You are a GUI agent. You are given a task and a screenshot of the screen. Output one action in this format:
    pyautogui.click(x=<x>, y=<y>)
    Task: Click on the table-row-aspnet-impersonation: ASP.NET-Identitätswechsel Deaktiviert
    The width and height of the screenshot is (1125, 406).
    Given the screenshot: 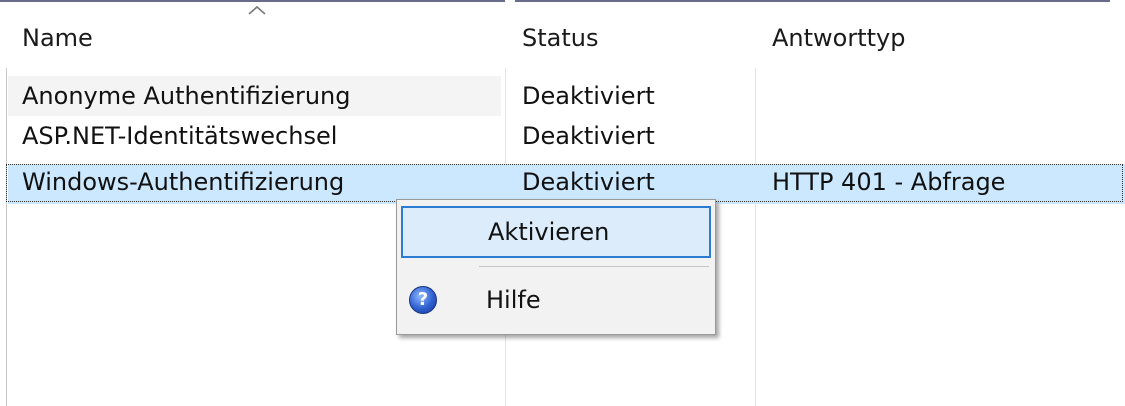 What is the action you would take?
    pyautogui.click(x=566, y=136)
    